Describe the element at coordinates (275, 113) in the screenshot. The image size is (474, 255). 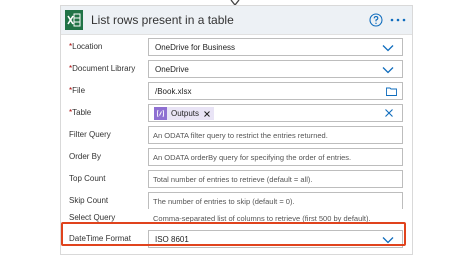
I see `table-input: Outputs` at that location.